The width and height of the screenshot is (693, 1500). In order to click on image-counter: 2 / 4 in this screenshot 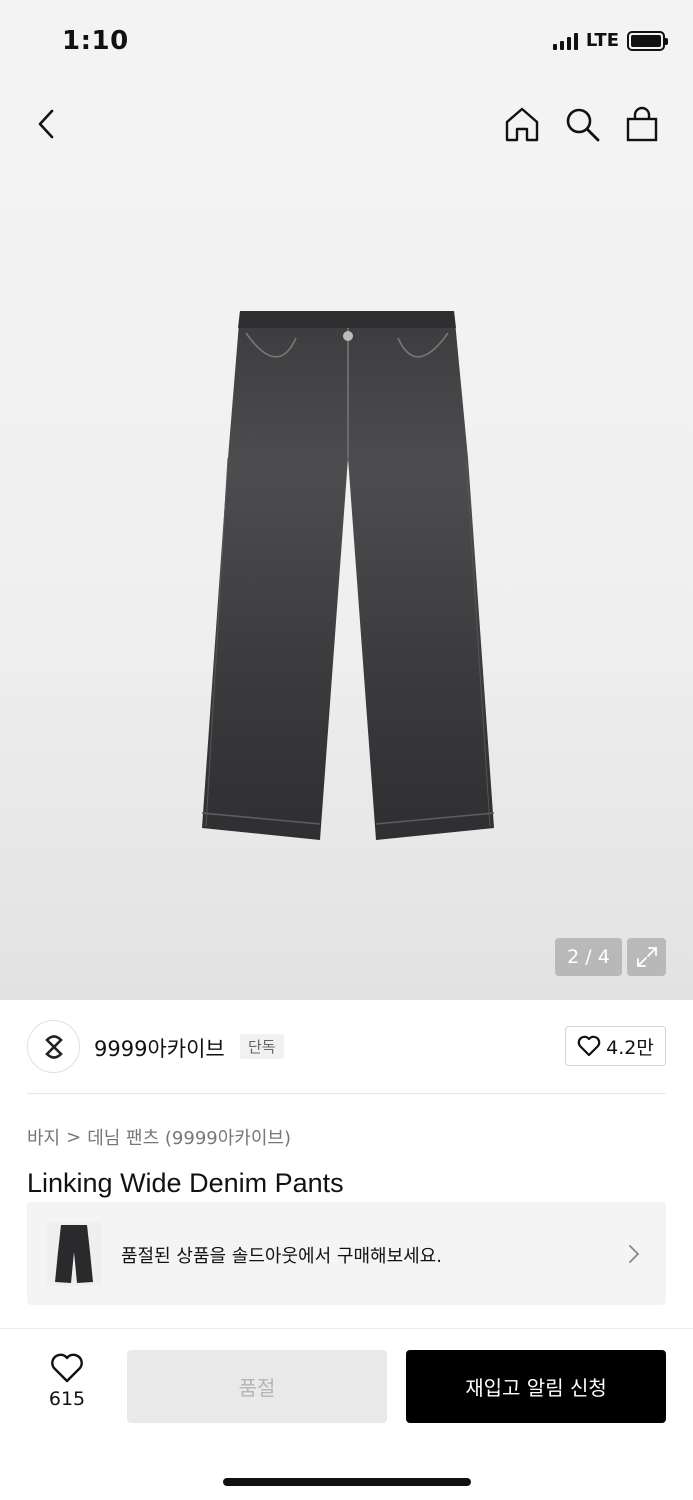, I will do `click(588, 957)`.